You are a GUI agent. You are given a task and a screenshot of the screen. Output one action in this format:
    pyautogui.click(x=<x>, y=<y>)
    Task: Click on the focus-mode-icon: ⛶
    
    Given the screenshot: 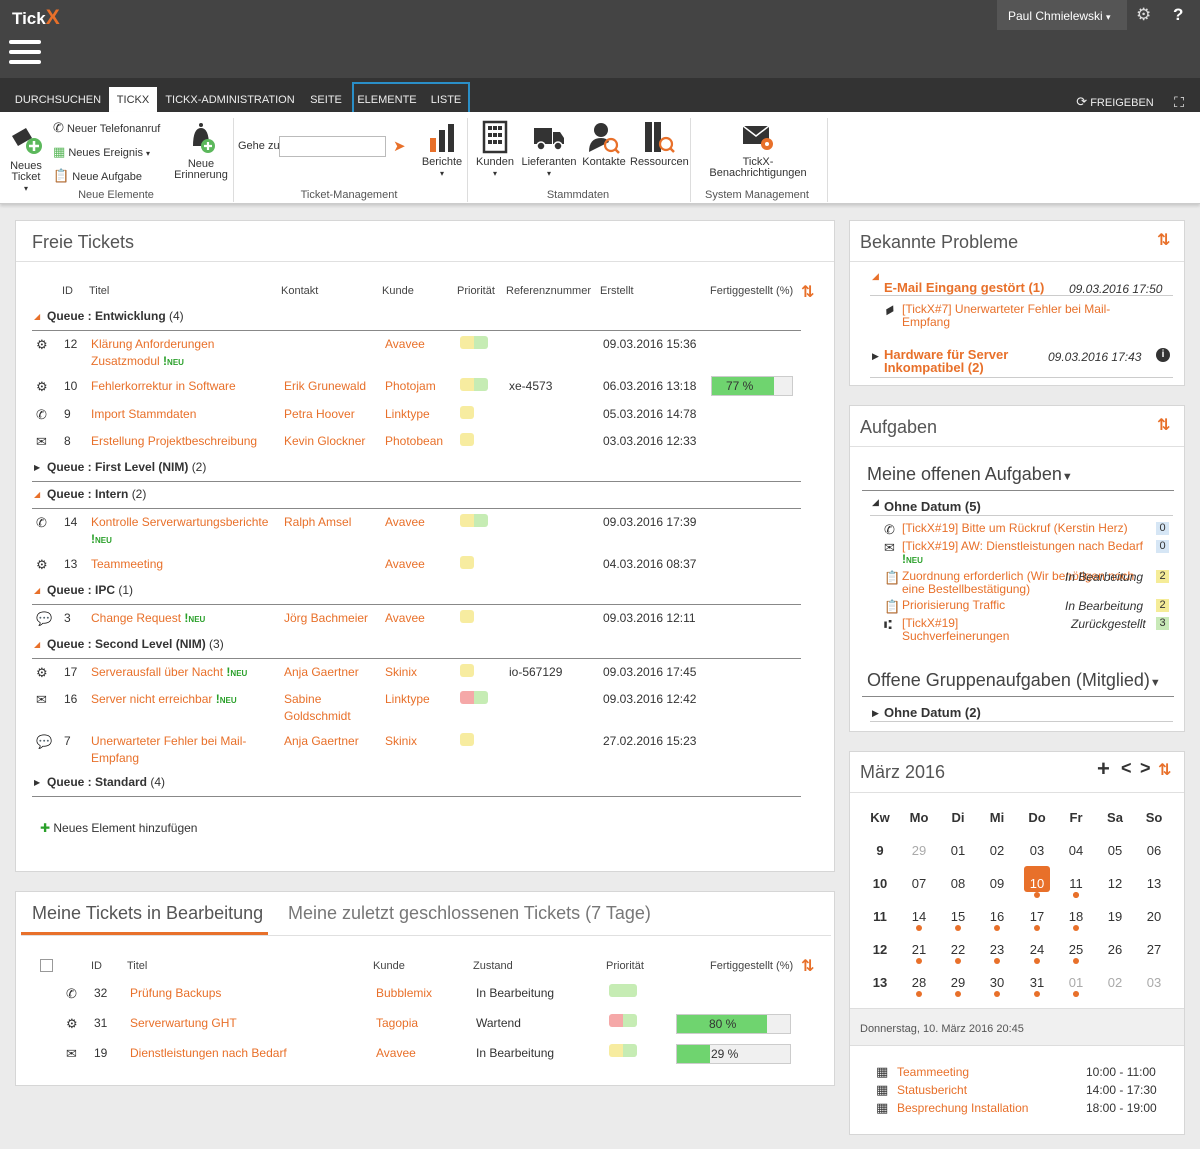 What is the action you would take?
    pyautogui.click(x=1179, y=99)
    